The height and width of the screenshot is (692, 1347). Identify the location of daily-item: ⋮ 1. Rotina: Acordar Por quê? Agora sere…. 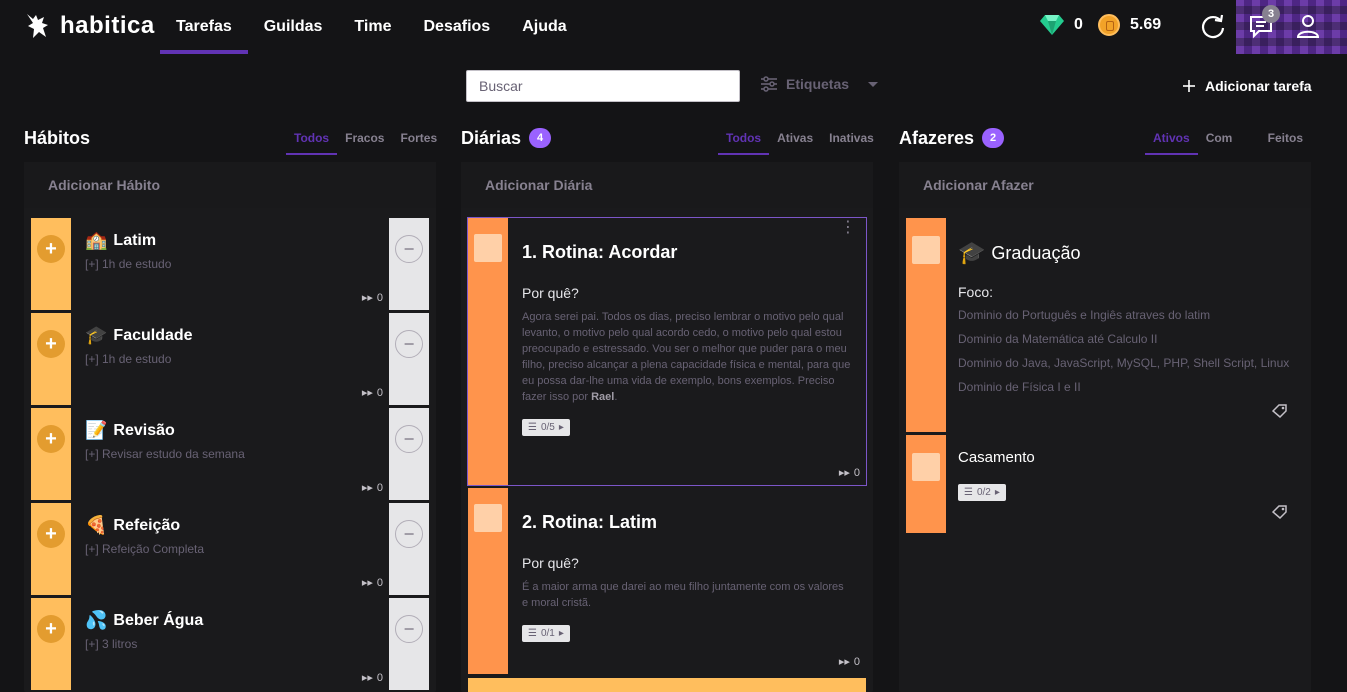
(667, 351).